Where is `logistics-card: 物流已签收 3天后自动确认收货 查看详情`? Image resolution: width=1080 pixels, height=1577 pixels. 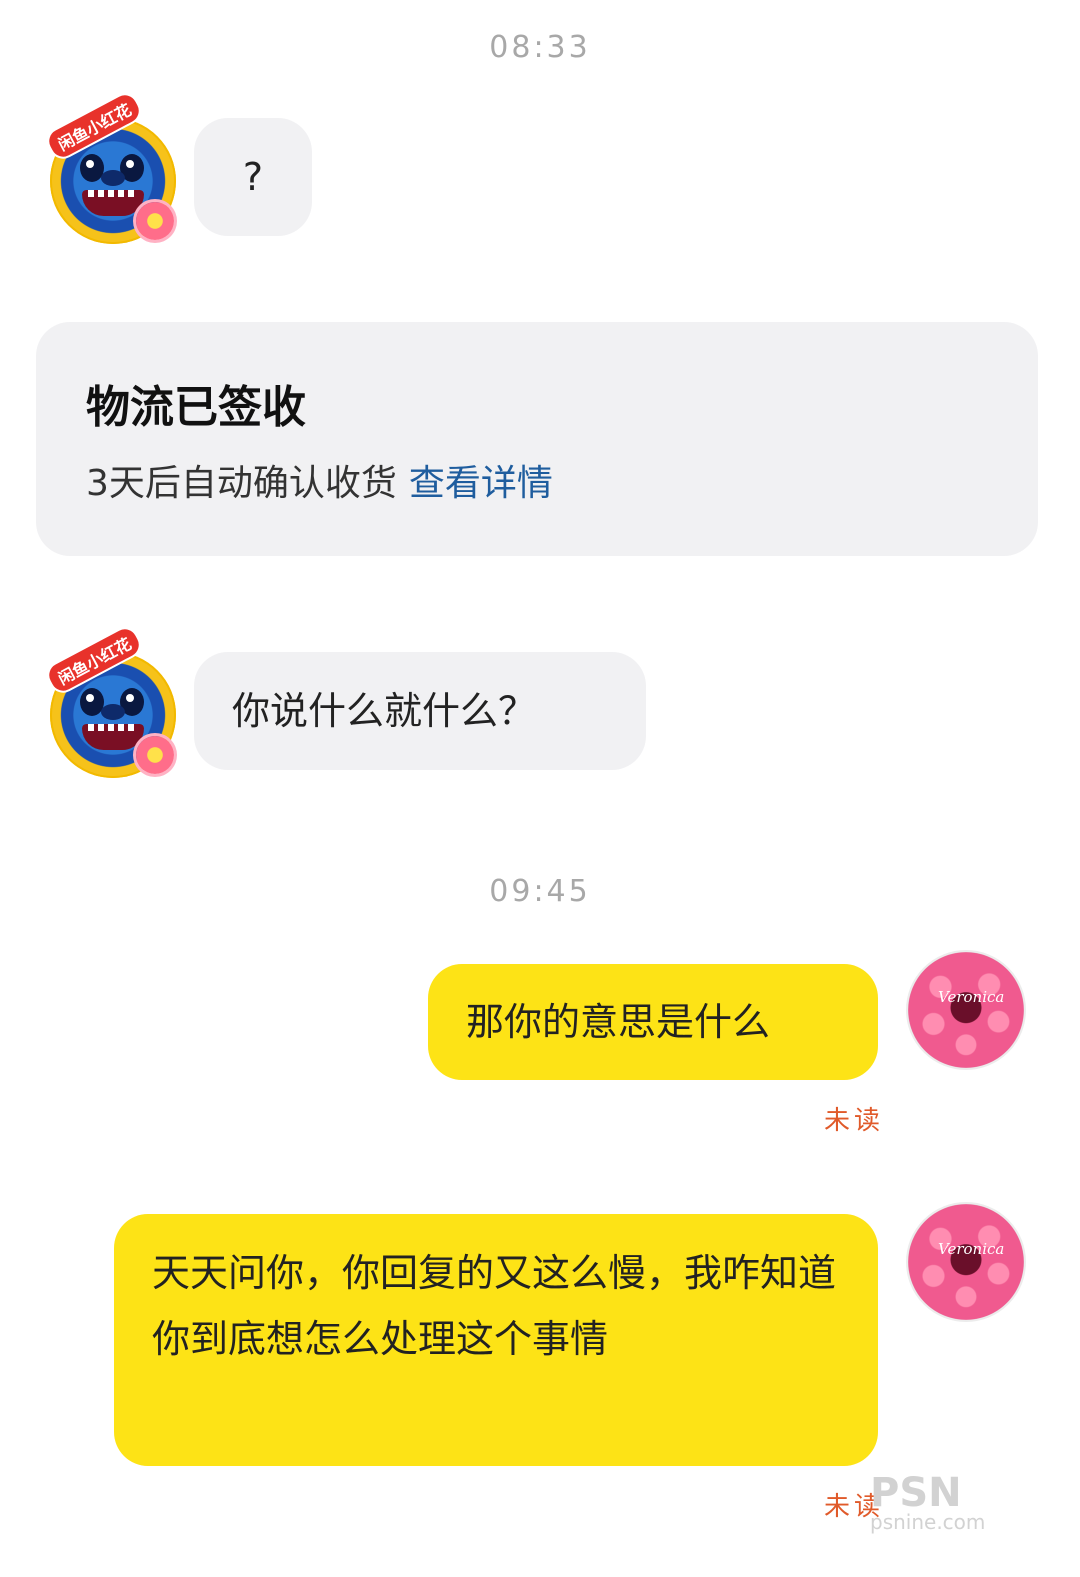
logistics-card: 物流已签收 3天后自动确认收货 查看详情 is located at coordinates (537, 439).